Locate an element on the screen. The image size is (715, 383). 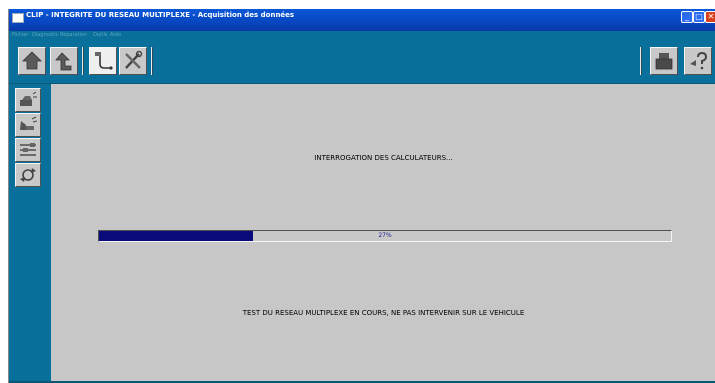
network-config-icon is located at coordinates (28, 149).